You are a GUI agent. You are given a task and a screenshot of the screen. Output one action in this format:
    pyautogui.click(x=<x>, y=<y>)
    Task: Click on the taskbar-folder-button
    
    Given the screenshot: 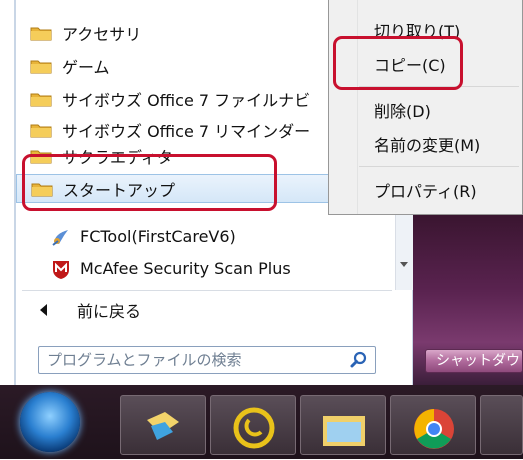 What is the action you would take?
    pyautogui.click(x=343, y=425)
    